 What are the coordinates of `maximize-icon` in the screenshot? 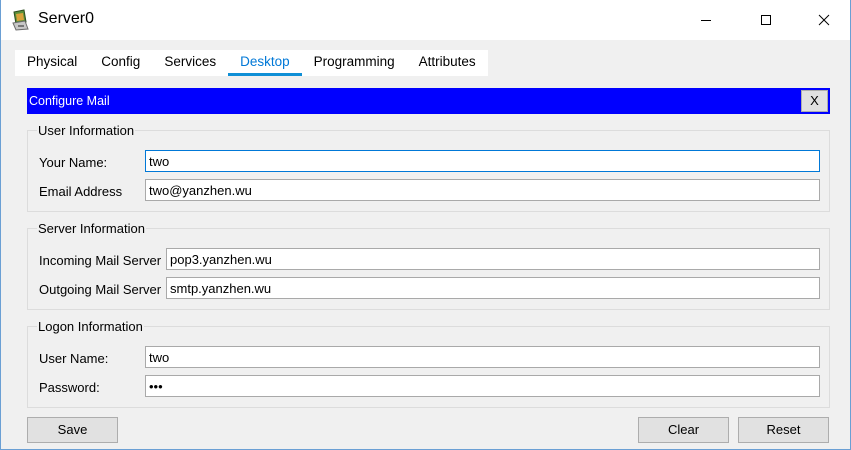 It's located at (766, 20).